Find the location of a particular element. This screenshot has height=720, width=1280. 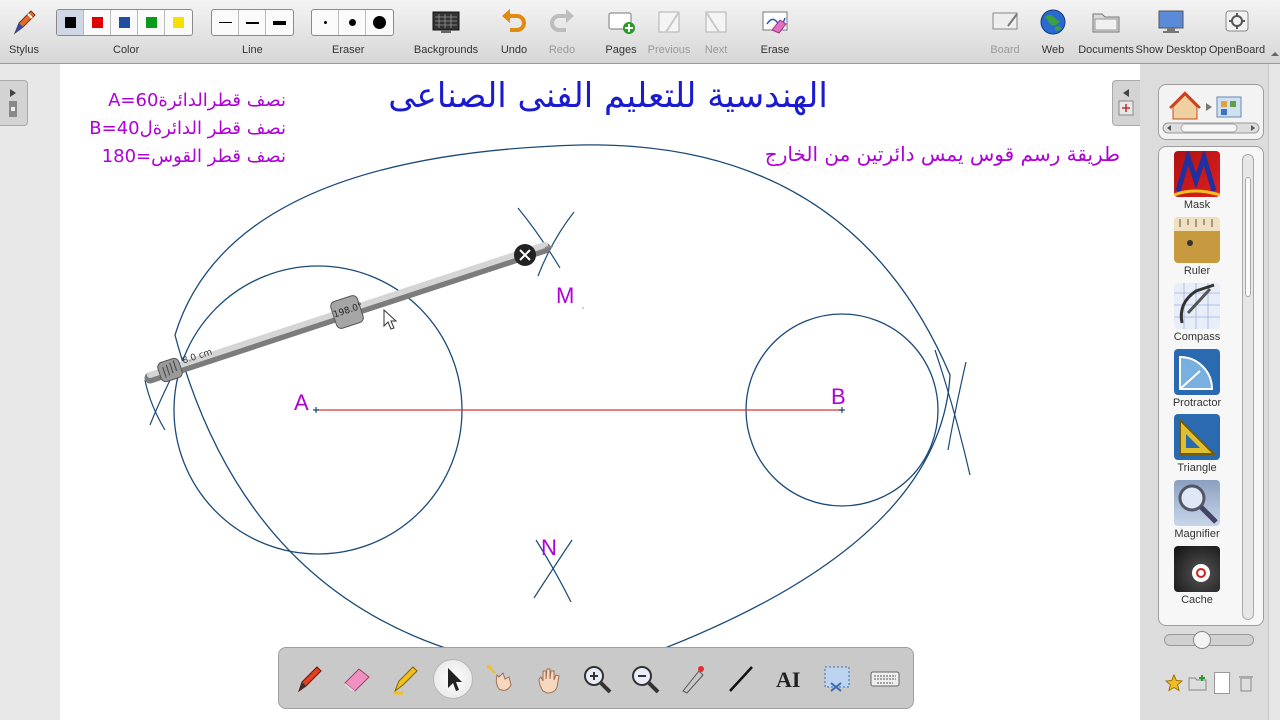

zoom-in-tool is located at coordinates (597, 679).